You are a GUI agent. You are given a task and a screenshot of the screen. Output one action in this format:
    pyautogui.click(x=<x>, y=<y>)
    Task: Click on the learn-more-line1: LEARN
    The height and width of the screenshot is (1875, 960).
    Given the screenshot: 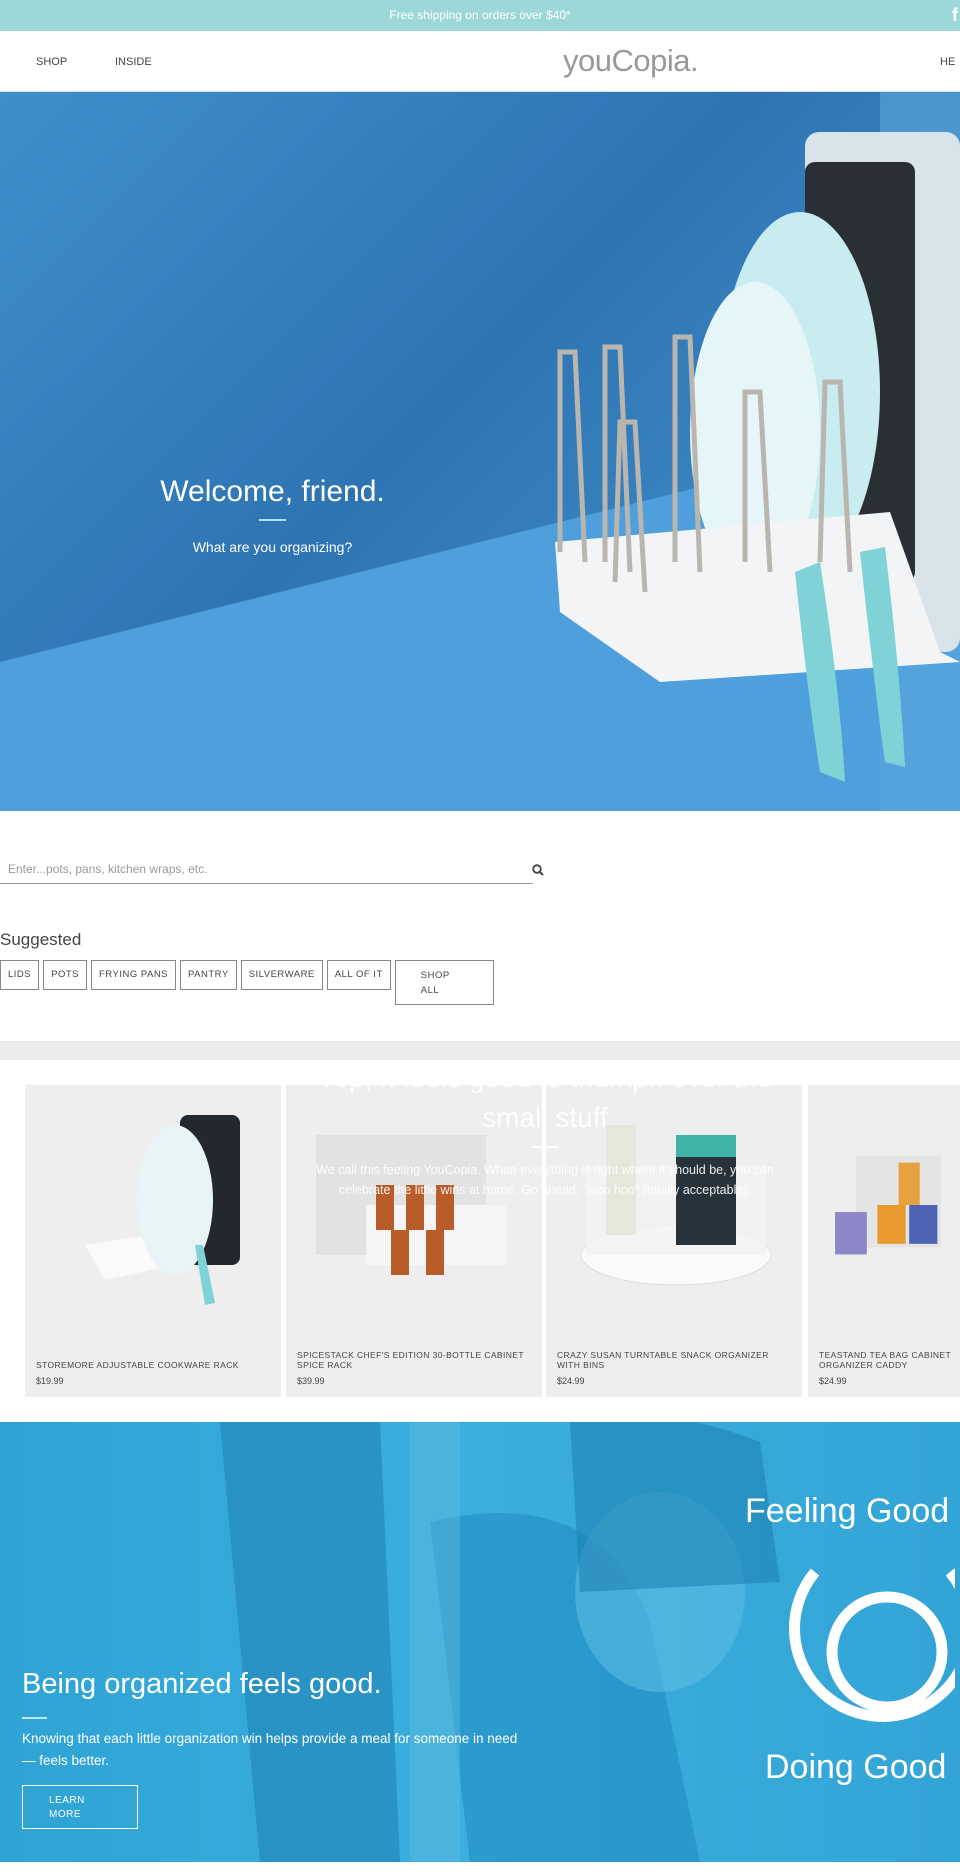 What is the action you would take?
    pyautogui.click(x=67, y=1800)
    